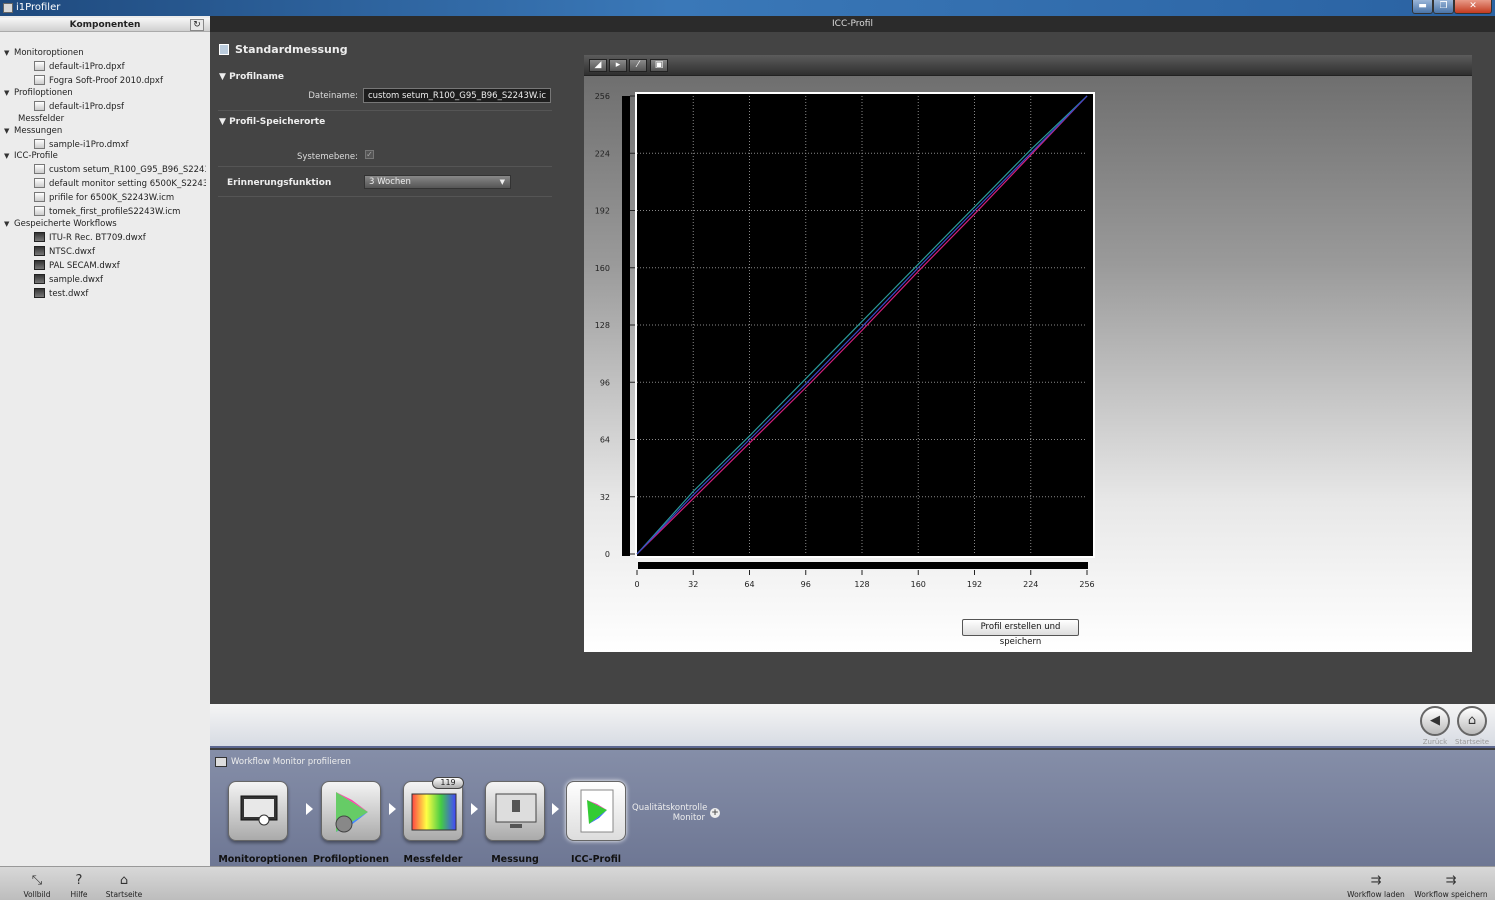 The width and height of the screenshot is (1495, 900). What do you see at coordinates (120, 279) in the screenshot?
I see `tree-item: sample.dwxf` at bounding box center [120, 279].